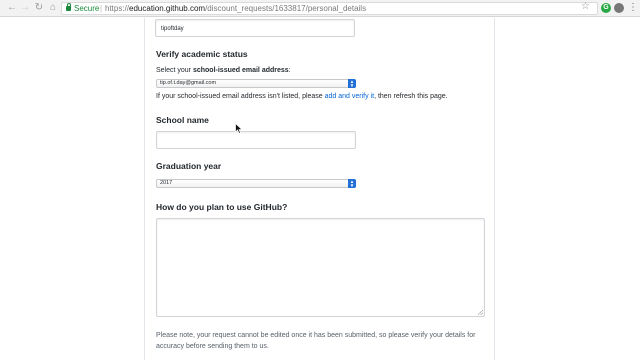 This screenshot has height=360, width=640. Describe the element at coordinates (117, 8) in the screenshot. I see `url-scheme: https://` at that location.